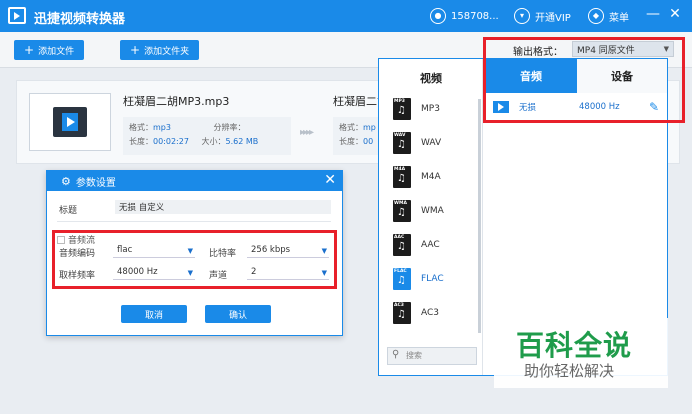  Describe the element at coordinates (654, 107) in the screenshot. I see `edit-icon: ✎` at that location.